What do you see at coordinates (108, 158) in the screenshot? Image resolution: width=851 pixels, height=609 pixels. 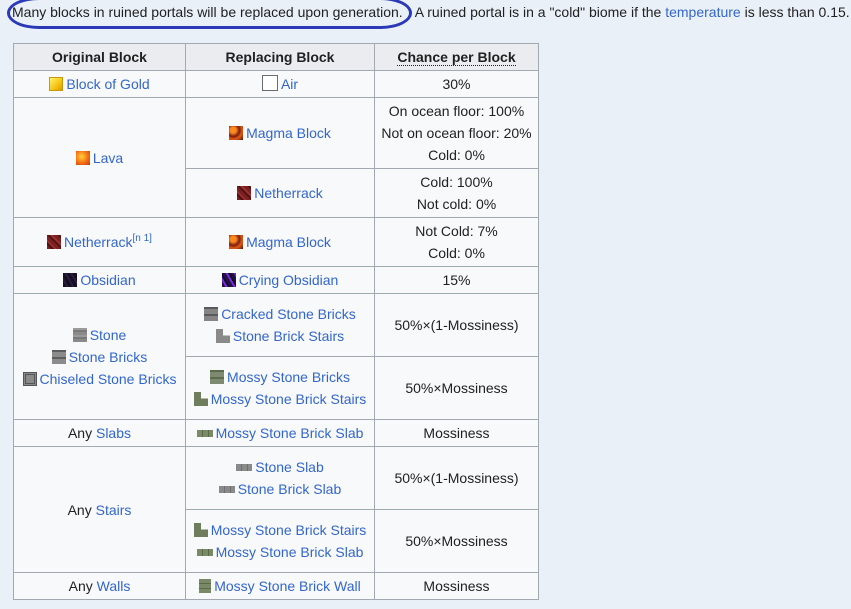 I see `lava-link: Lava` at bounding box center [108, 158].